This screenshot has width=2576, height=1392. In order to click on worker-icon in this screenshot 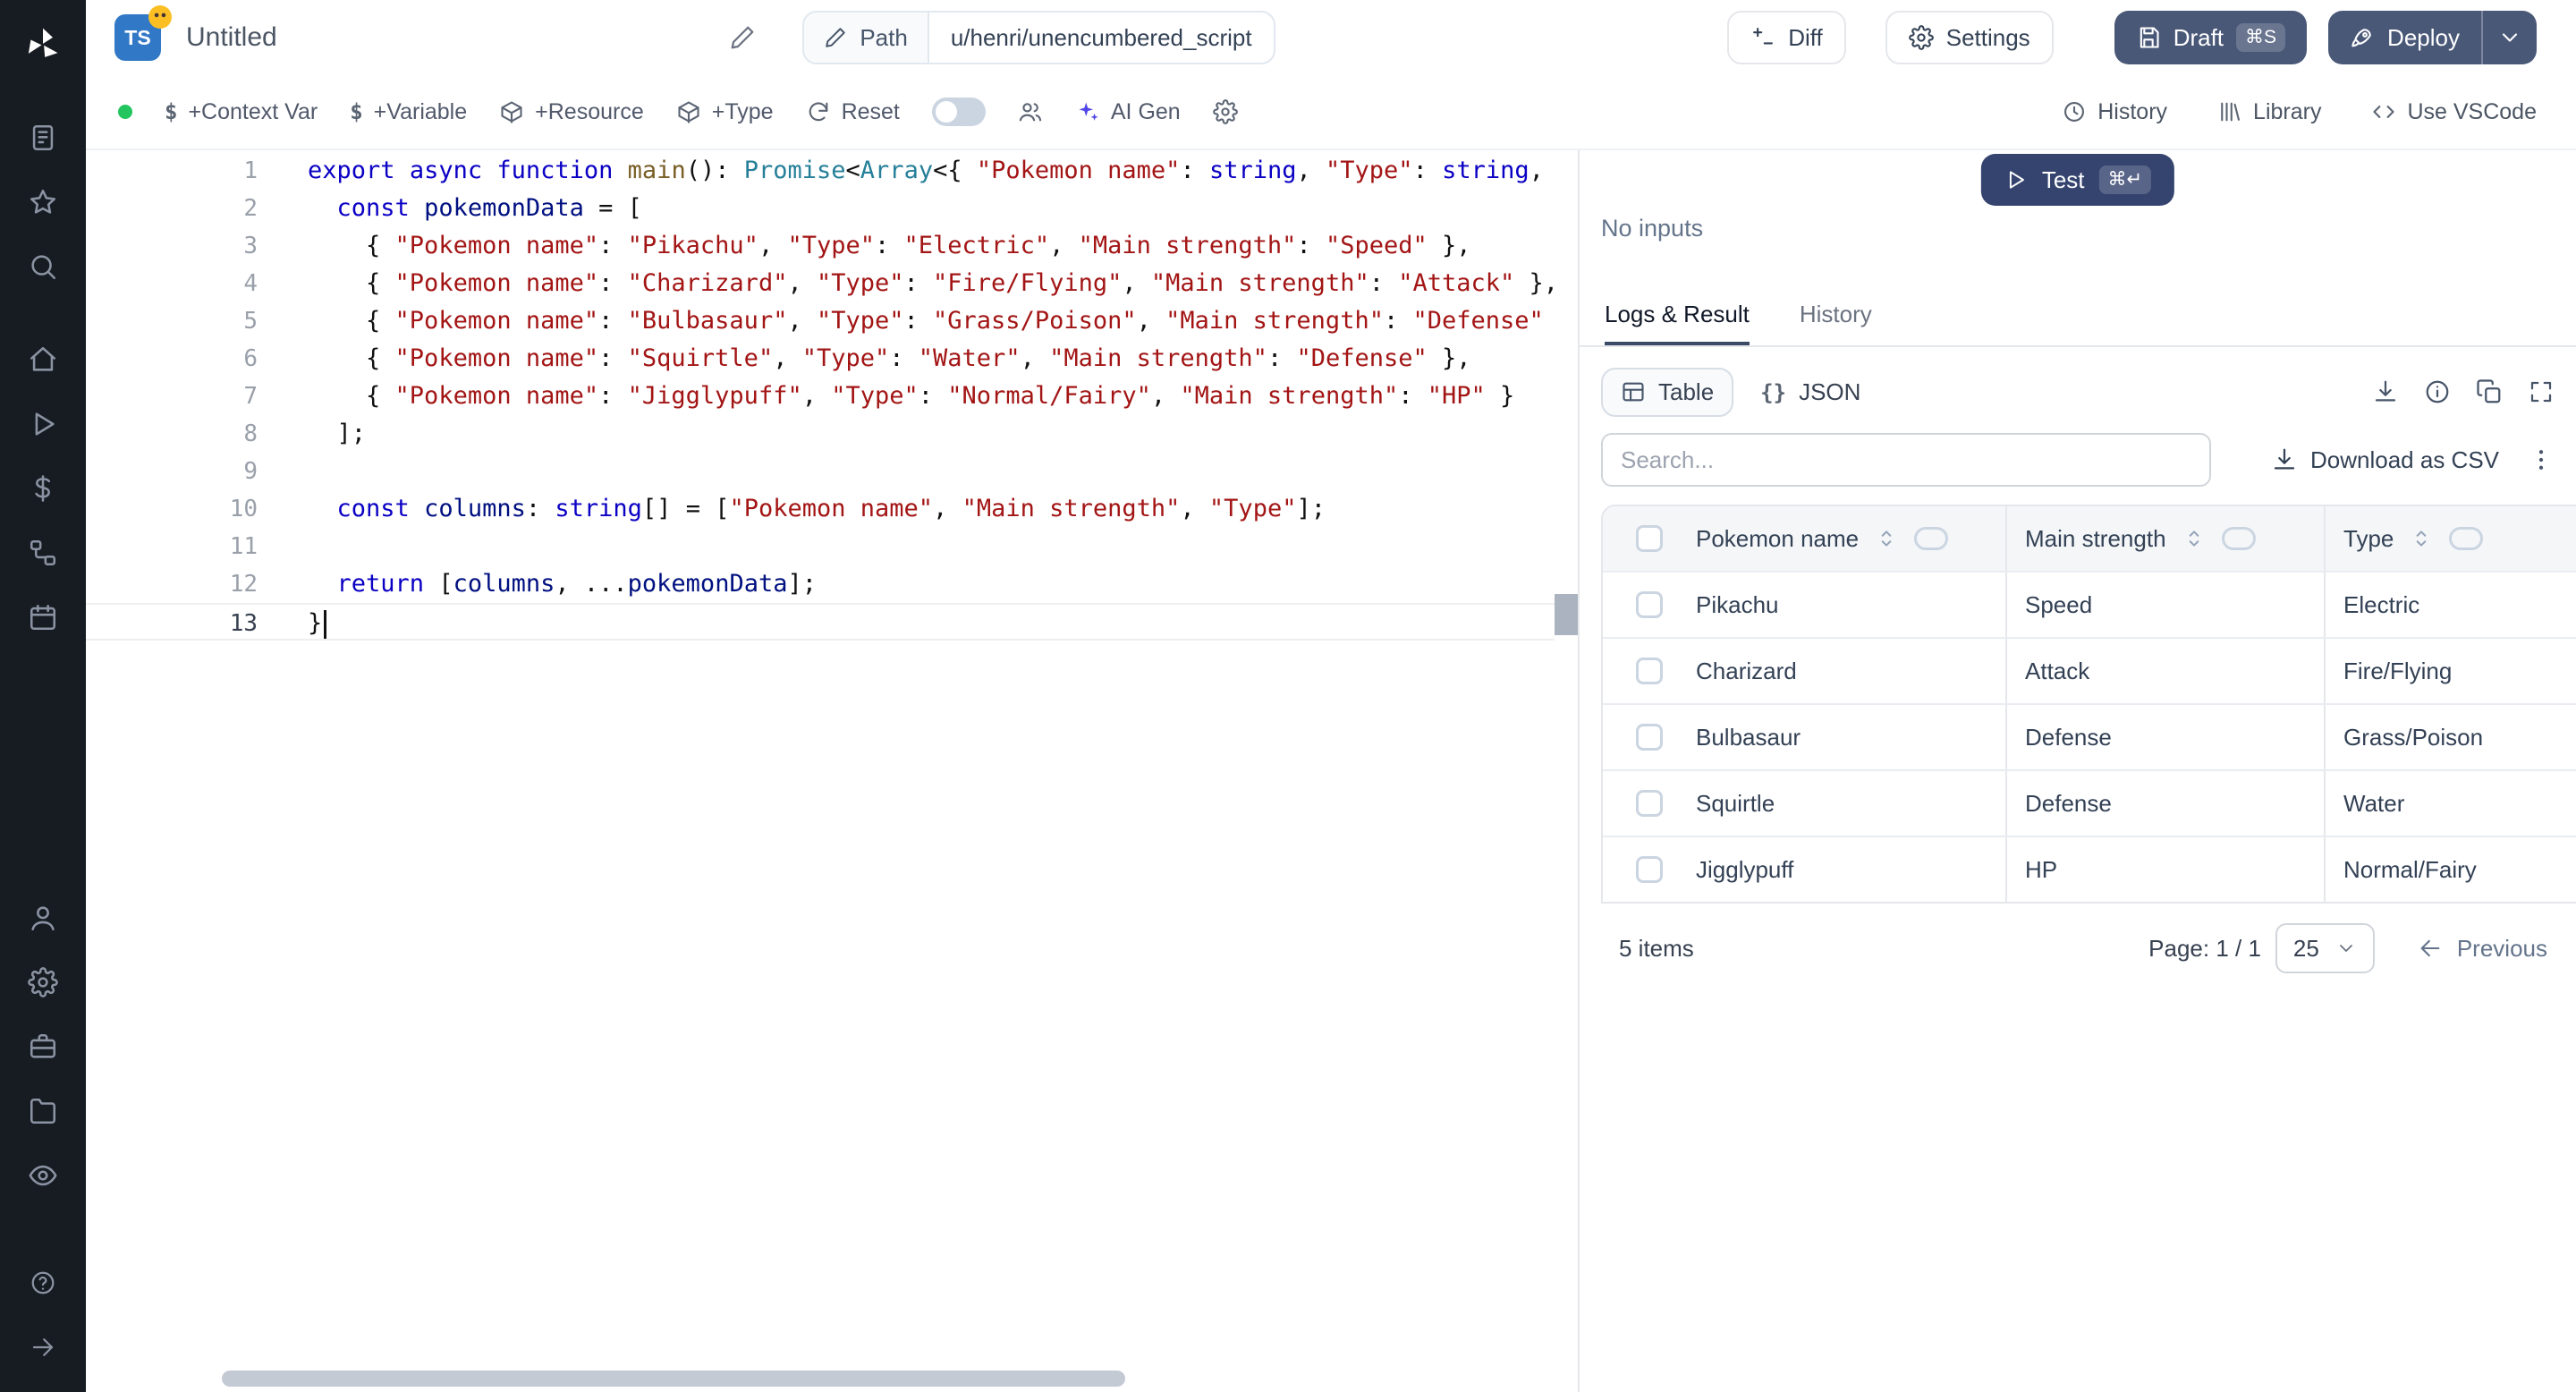, I will do `click(43, 1047)`.